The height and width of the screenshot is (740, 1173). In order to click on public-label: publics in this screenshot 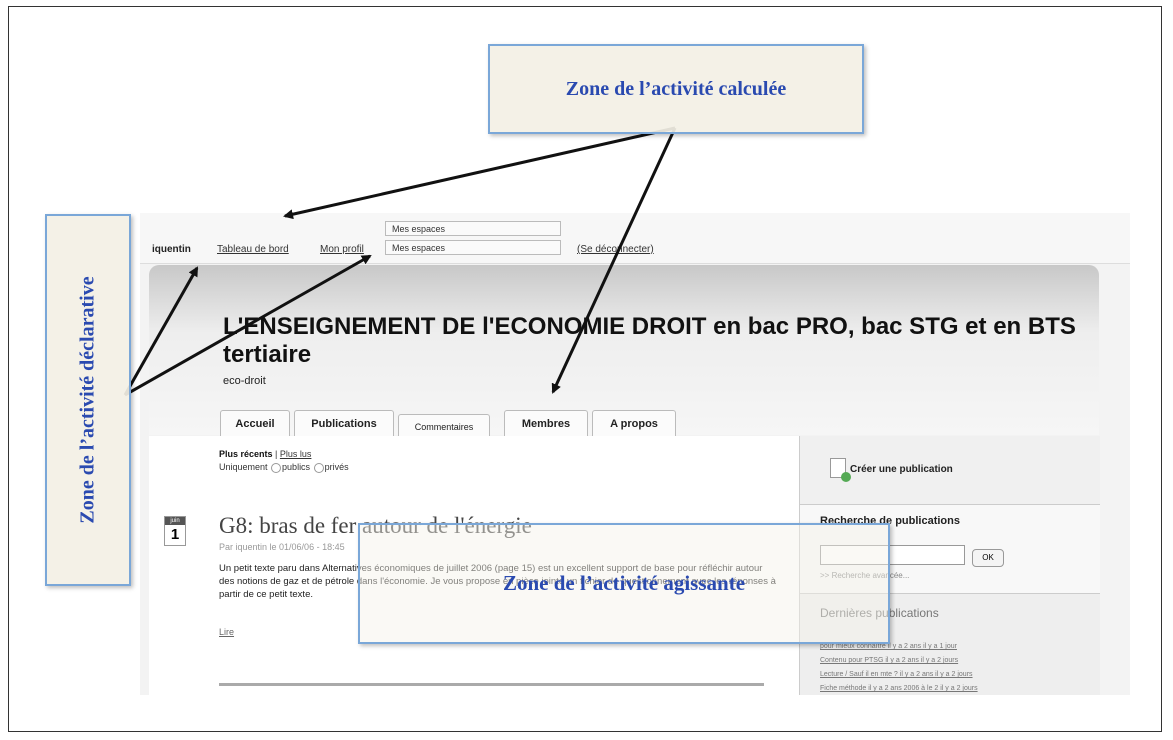, I will do `click(296, 467)`.